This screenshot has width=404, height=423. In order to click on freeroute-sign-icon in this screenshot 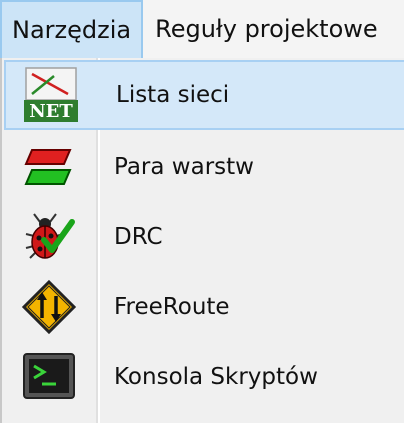, I will do `click(49, 307)`.